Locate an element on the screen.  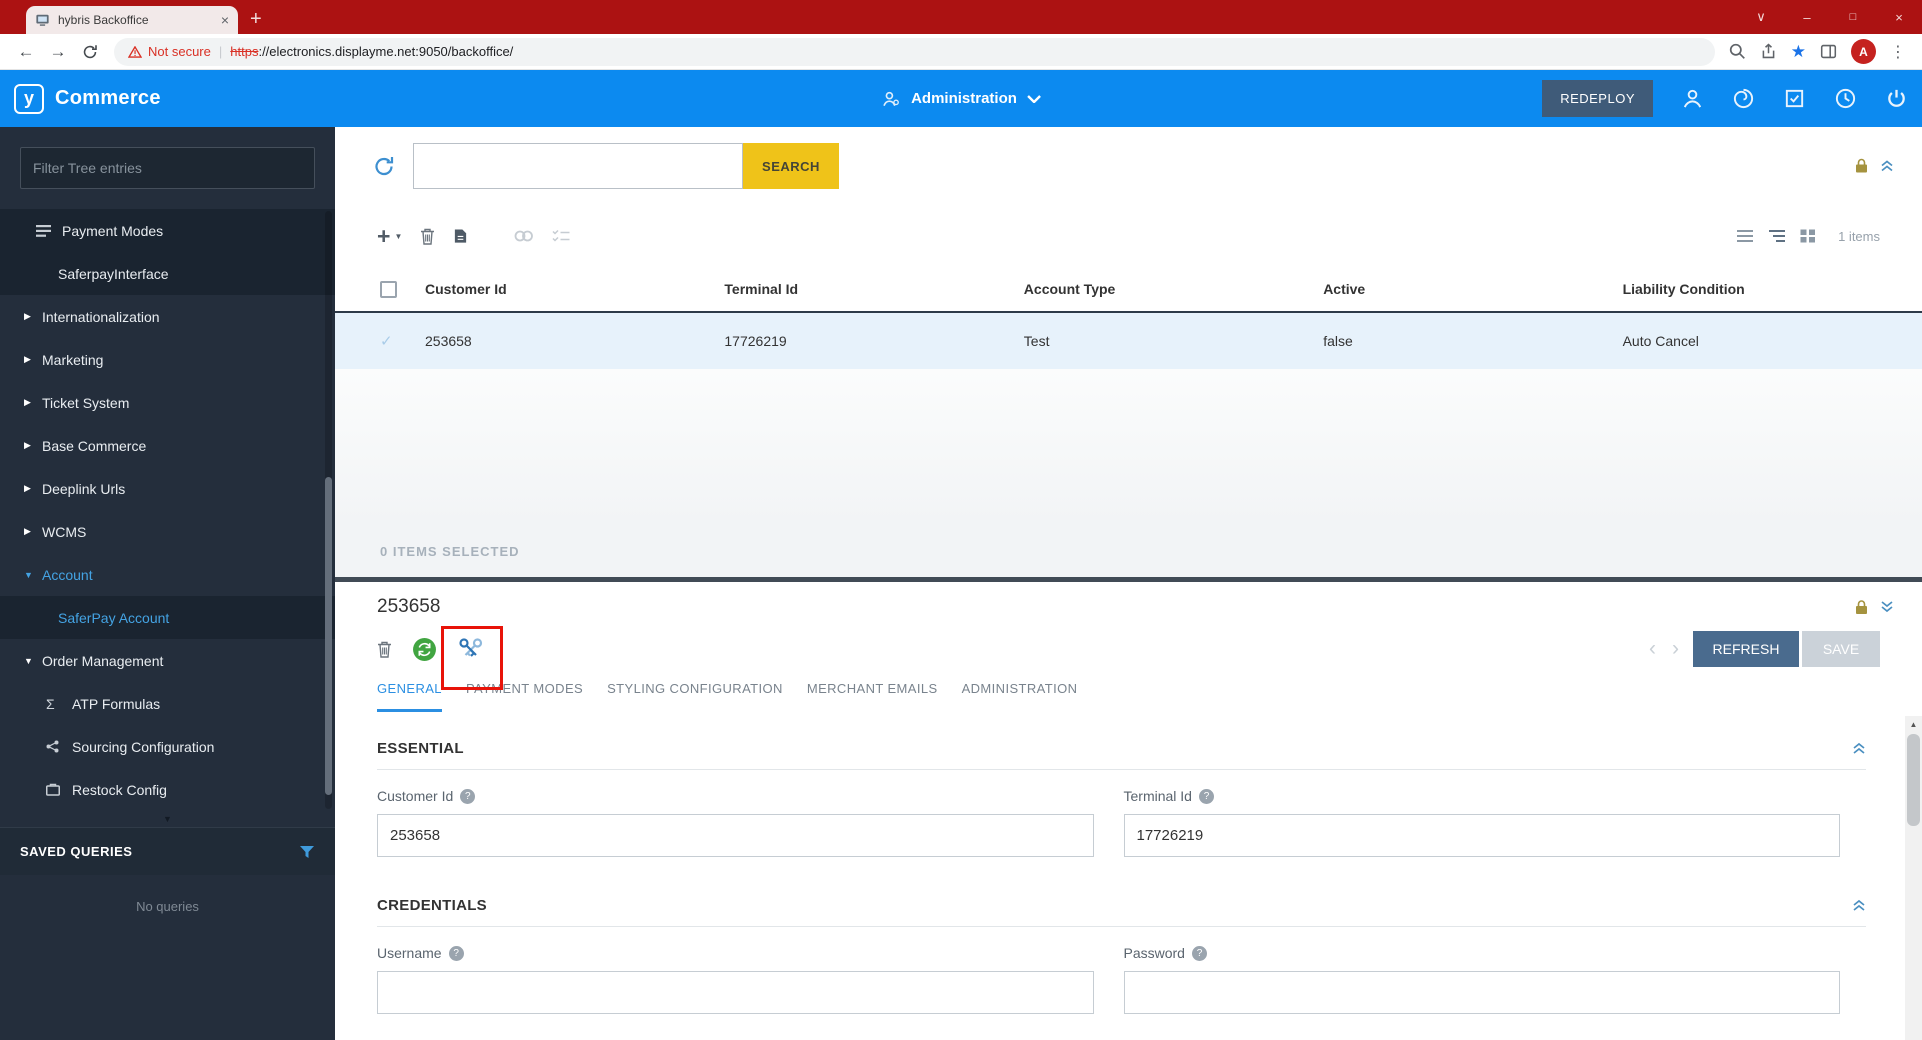
sidebar-item-account: ▼ Account is located at coordinates (167, 574).